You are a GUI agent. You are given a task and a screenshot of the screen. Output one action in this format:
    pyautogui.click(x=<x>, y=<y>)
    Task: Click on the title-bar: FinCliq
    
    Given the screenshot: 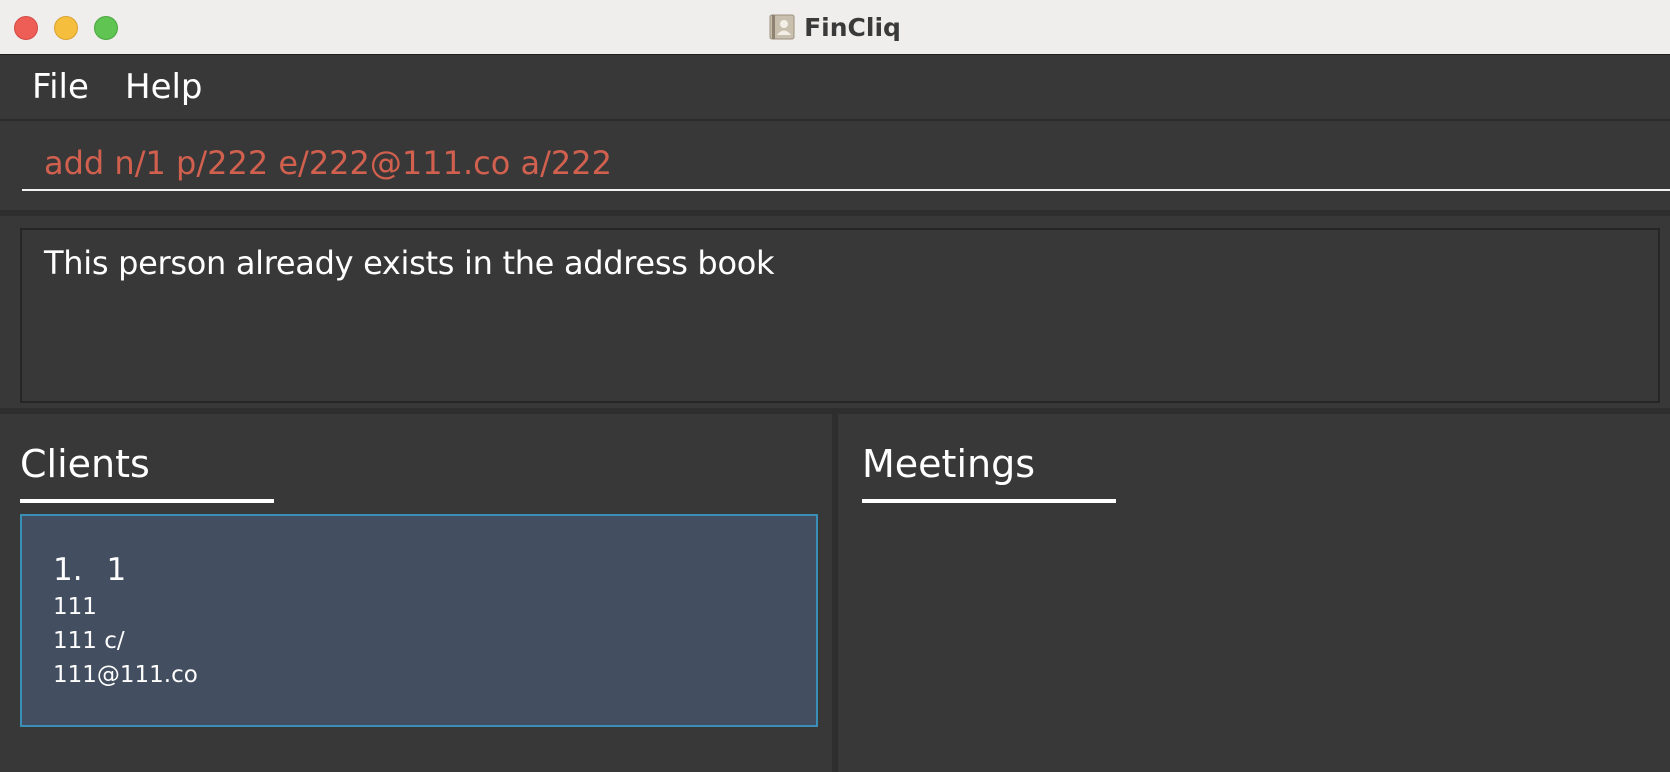 What is the action you would take?
    pyautogui.click(x=835, y=27)
    